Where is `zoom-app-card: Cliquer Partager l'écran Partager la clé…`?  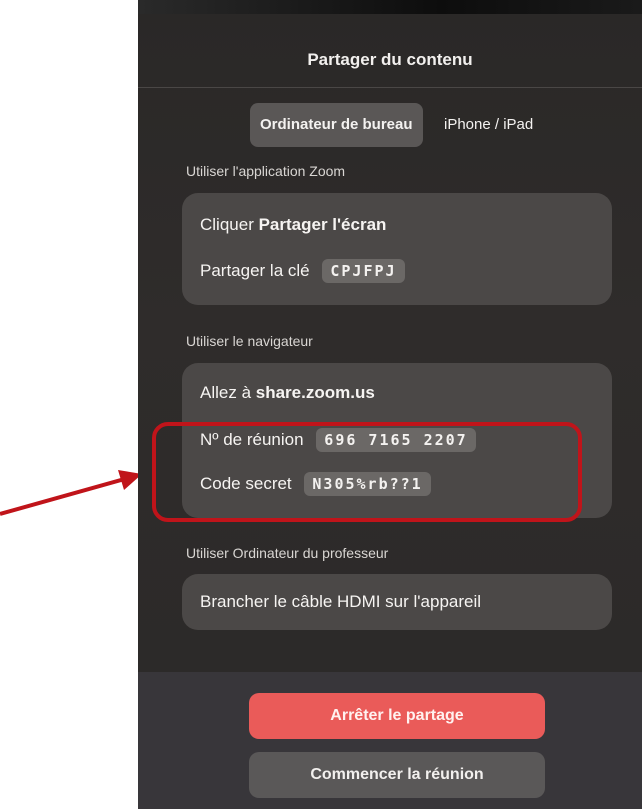
zoom-app-card: Cliquer Partager l'écran Partager la clé… is located at coordinates (397, 249).